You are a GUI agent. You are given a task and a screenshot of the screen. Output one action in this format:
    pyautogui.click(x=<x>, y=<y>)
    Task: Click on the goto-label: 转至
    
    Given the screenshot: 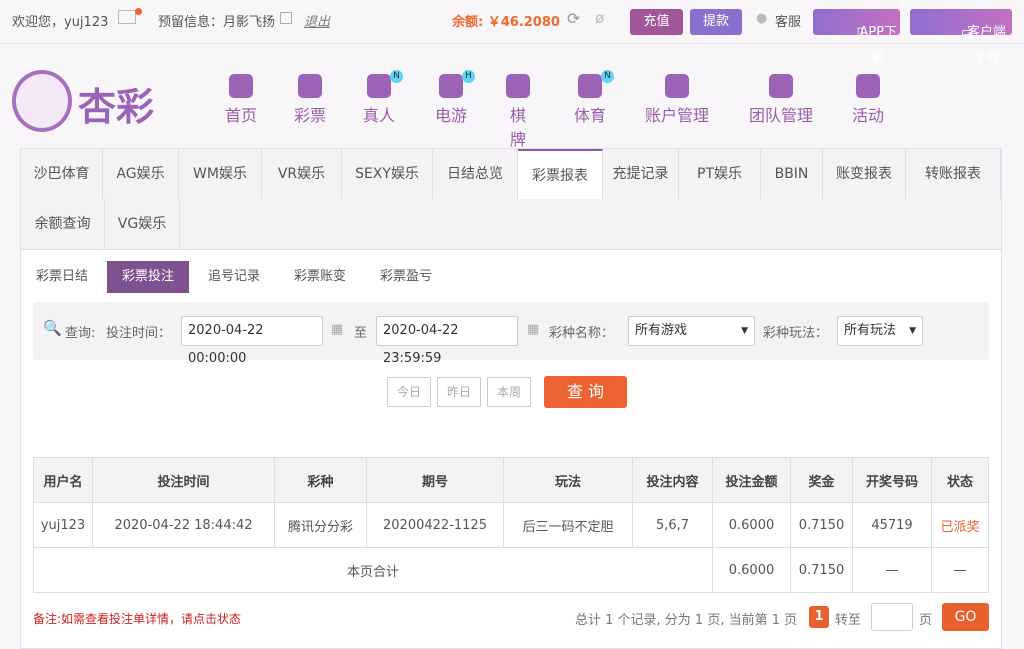 What is the action you would take?
    pyautogui.click(x=848, y=620)
    